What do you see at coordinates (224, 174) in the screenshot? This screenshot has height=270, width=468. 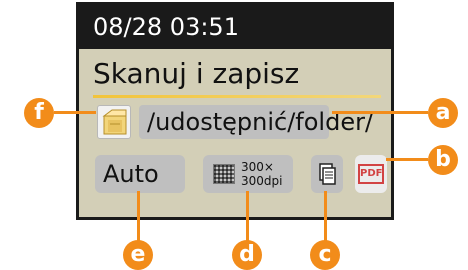 I see `resolution-icon` at bounding box center [224, 174].